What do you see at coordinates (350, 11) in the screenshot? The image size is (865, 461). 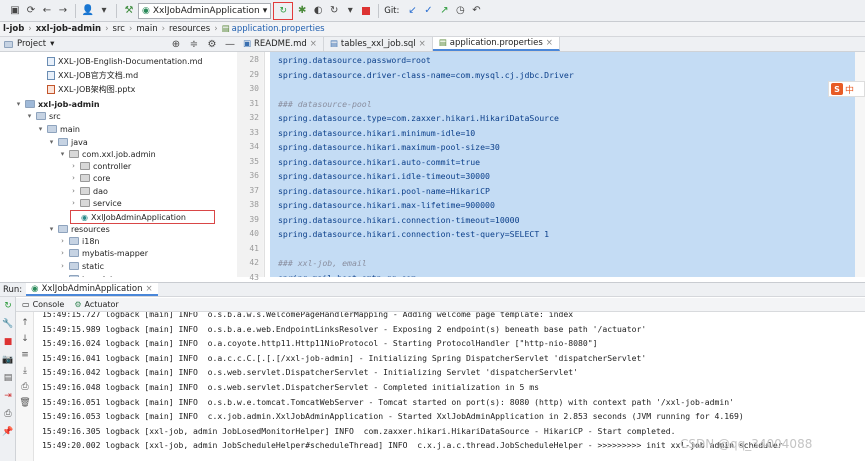 I see `more-run-icon: ▾` at bounding box center [350, 11].